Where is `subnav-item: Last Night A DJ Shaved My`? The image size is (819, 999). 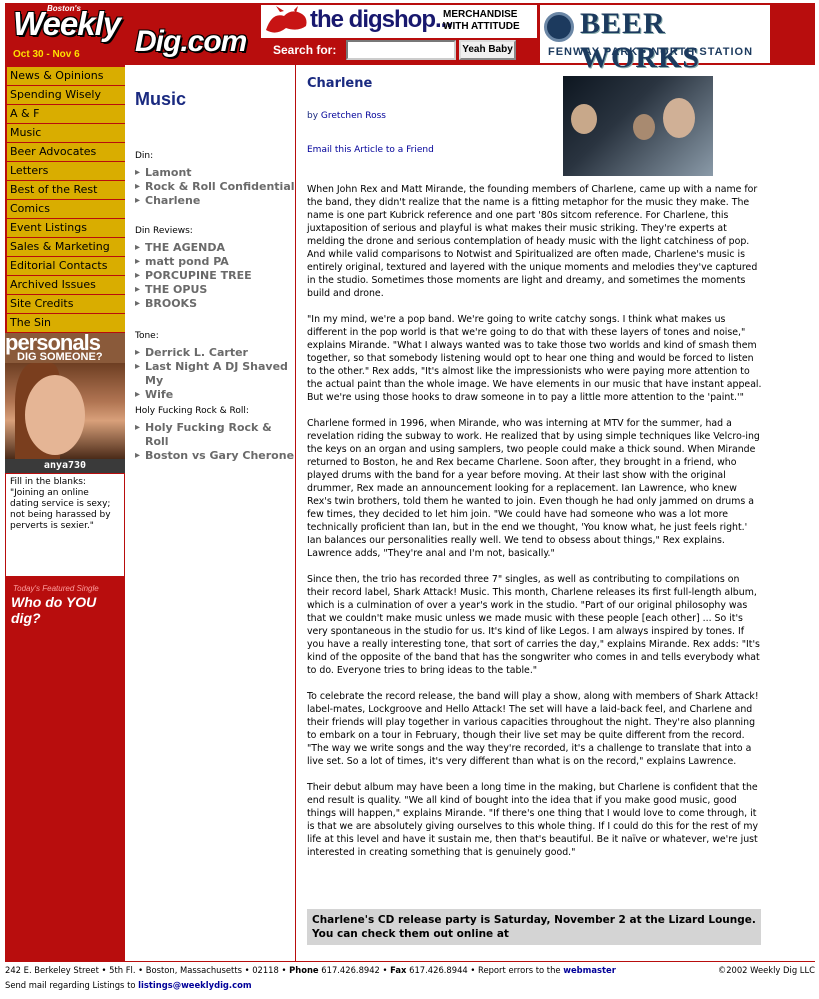 subnav-item: Last Night A DJ Shaved My is located at coordinates (215, 374).